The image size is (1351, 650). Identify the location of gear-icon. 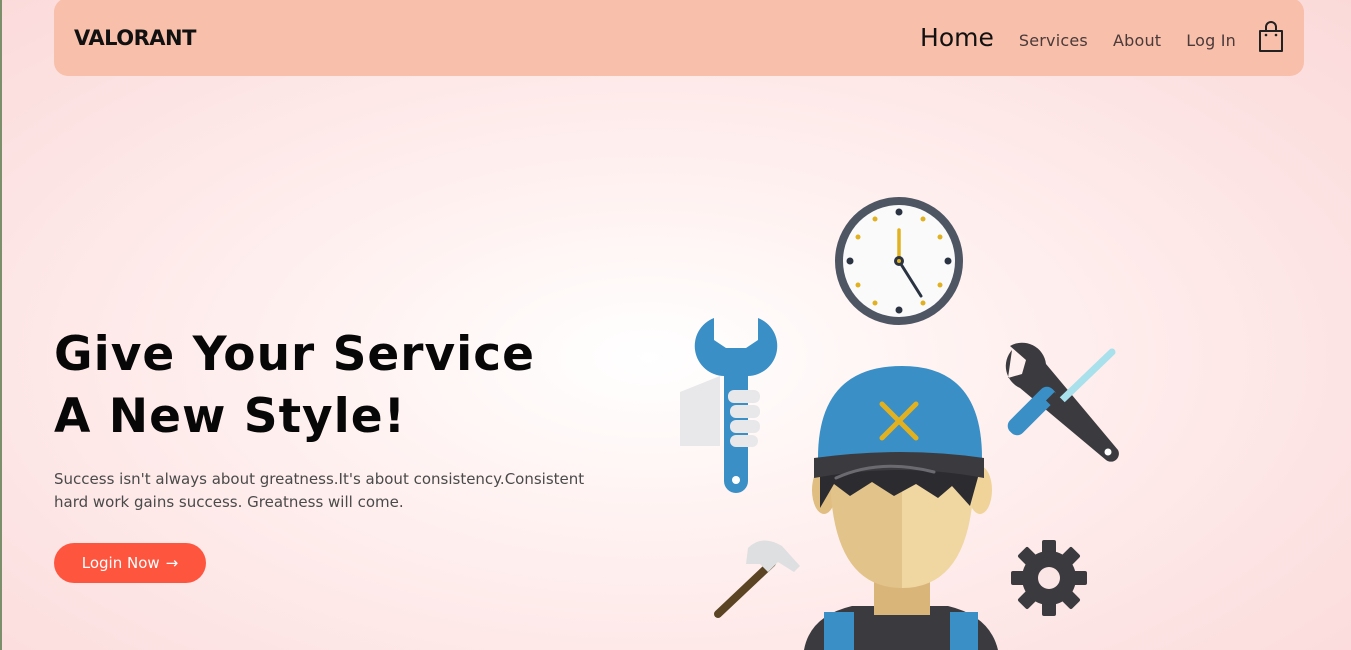
(1049, 578).